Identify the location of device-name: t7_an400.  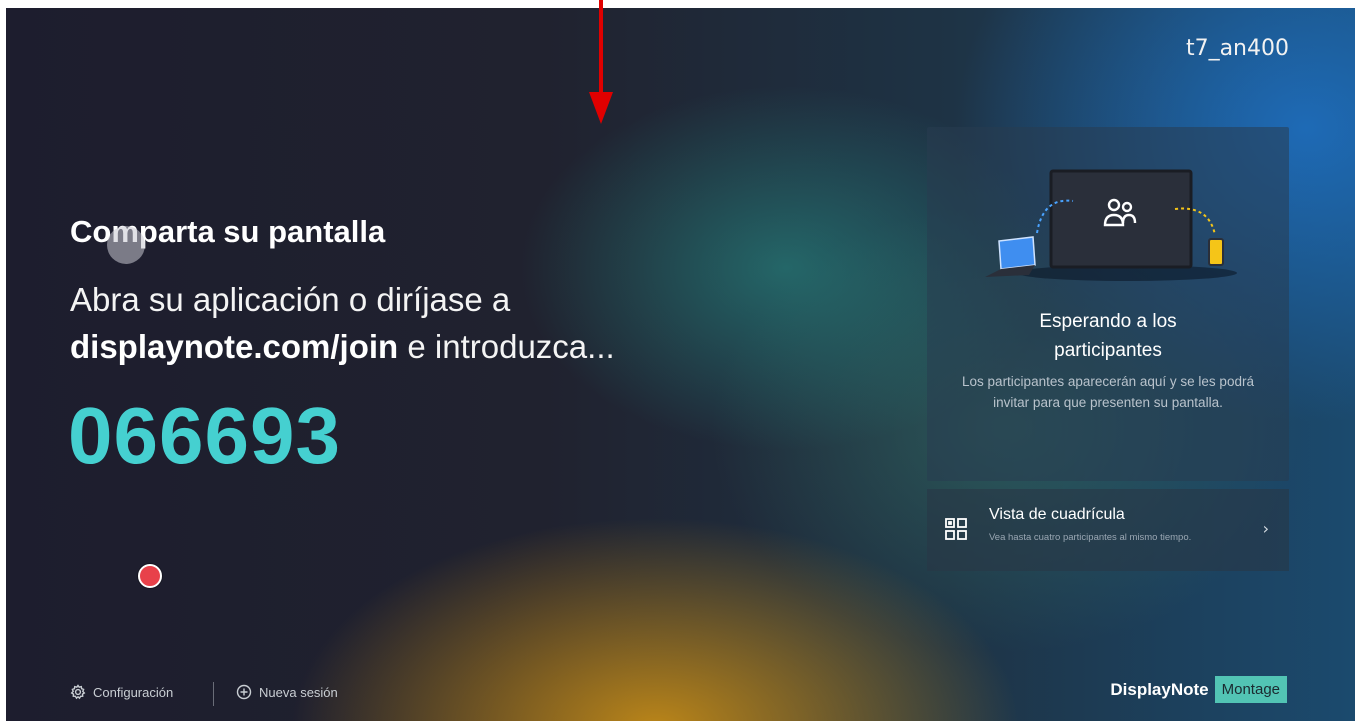
(1237, 48).